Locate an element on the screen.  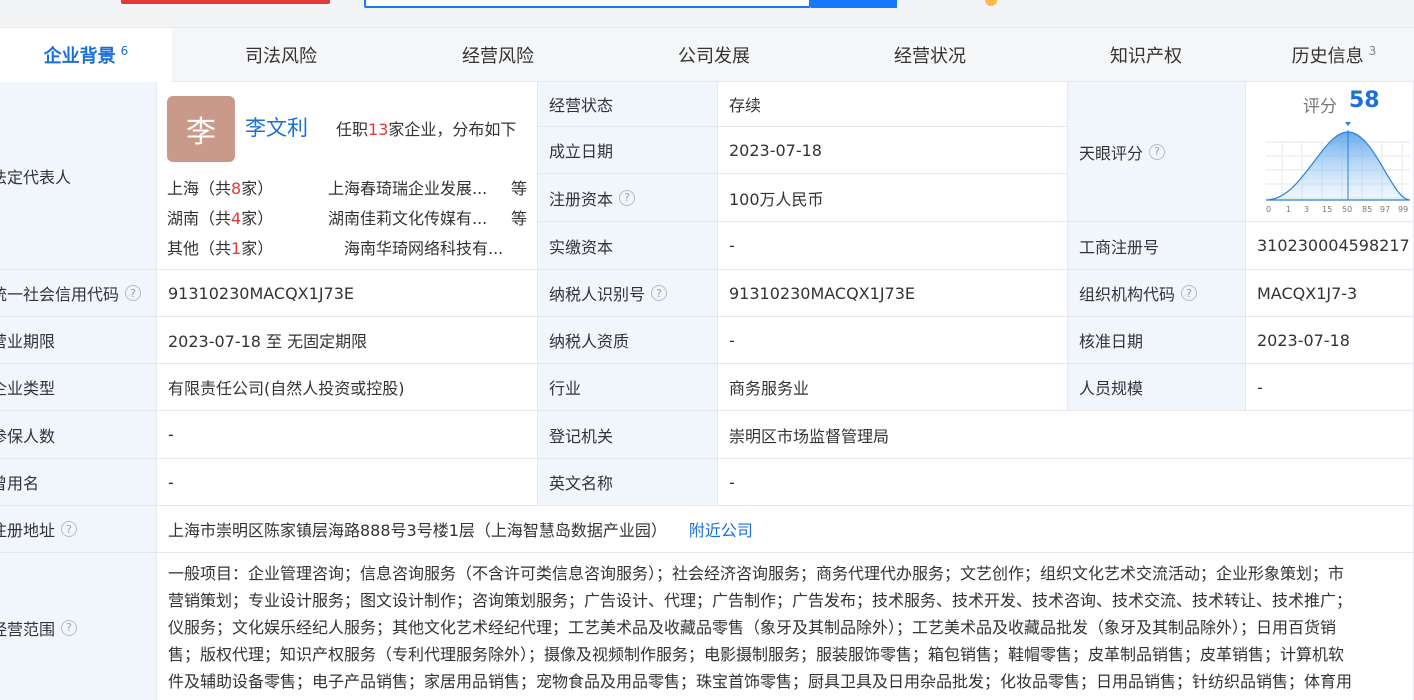
axis-tick: 1 is located at coordinates (1288, 209).